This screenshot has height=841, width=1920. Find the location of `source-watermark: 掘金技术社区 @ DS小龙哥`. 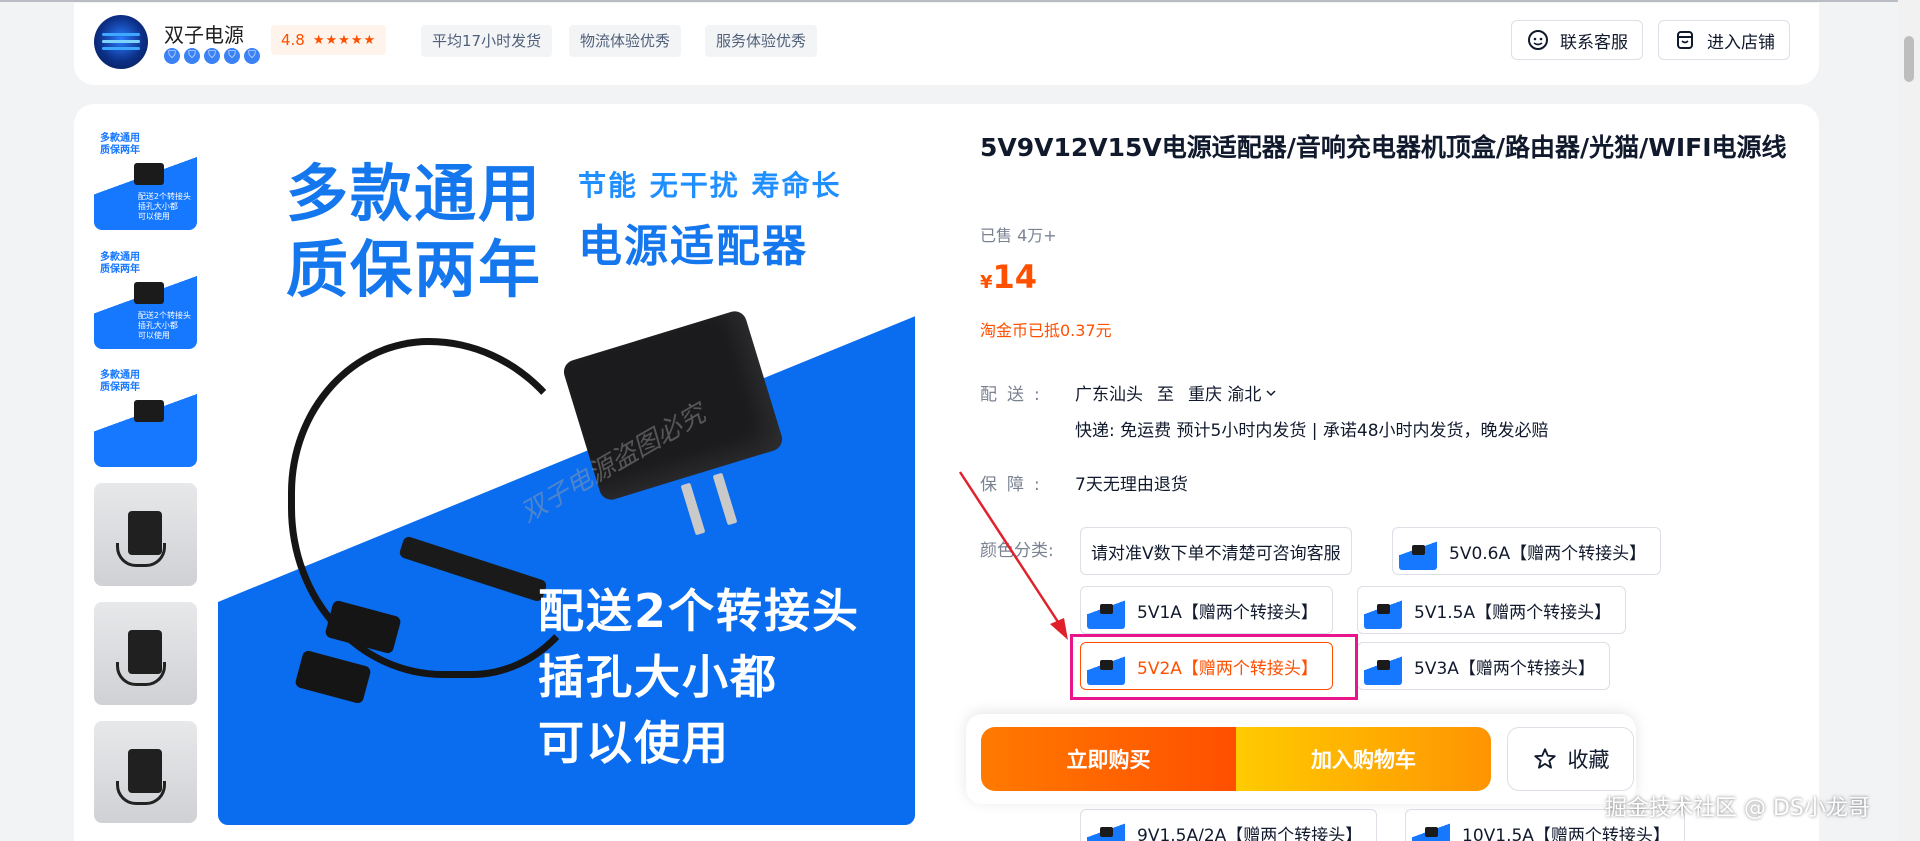

source-watermark: 掘金技术社区 @ DS小龙哥 is located at coordinates (1737, 808).